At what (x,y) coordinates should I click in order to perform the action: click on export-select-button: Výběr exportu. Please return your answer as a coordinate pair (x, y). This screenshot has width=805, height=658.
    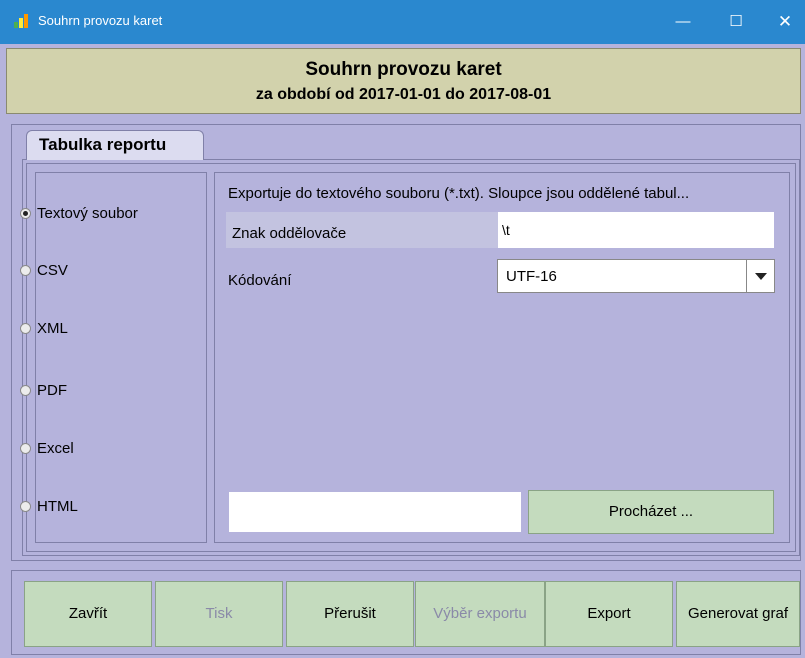
    Looking at the image, I should click on (480, 614).